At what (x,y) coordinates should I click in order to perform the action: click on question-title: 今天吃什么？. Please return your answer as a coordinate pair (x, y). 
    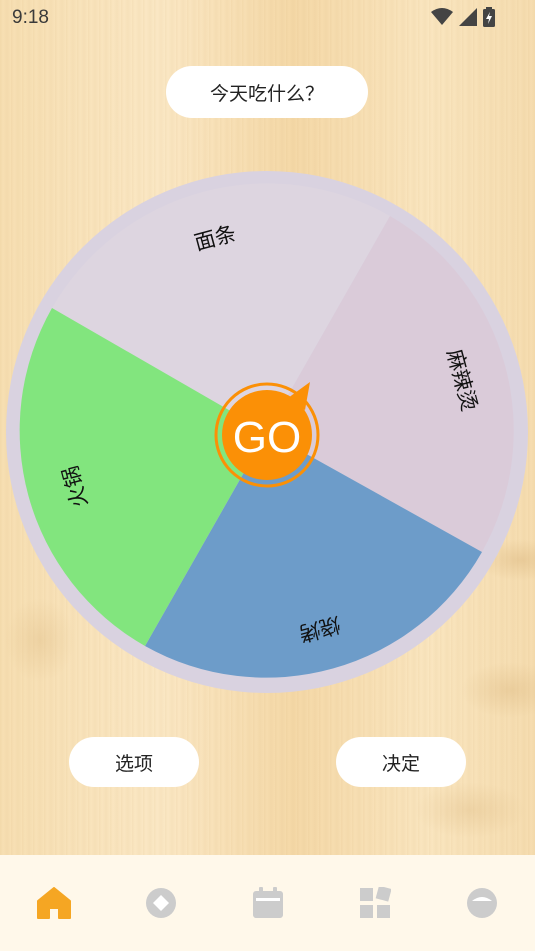
    Looking at the image, I should click on (267, 92).